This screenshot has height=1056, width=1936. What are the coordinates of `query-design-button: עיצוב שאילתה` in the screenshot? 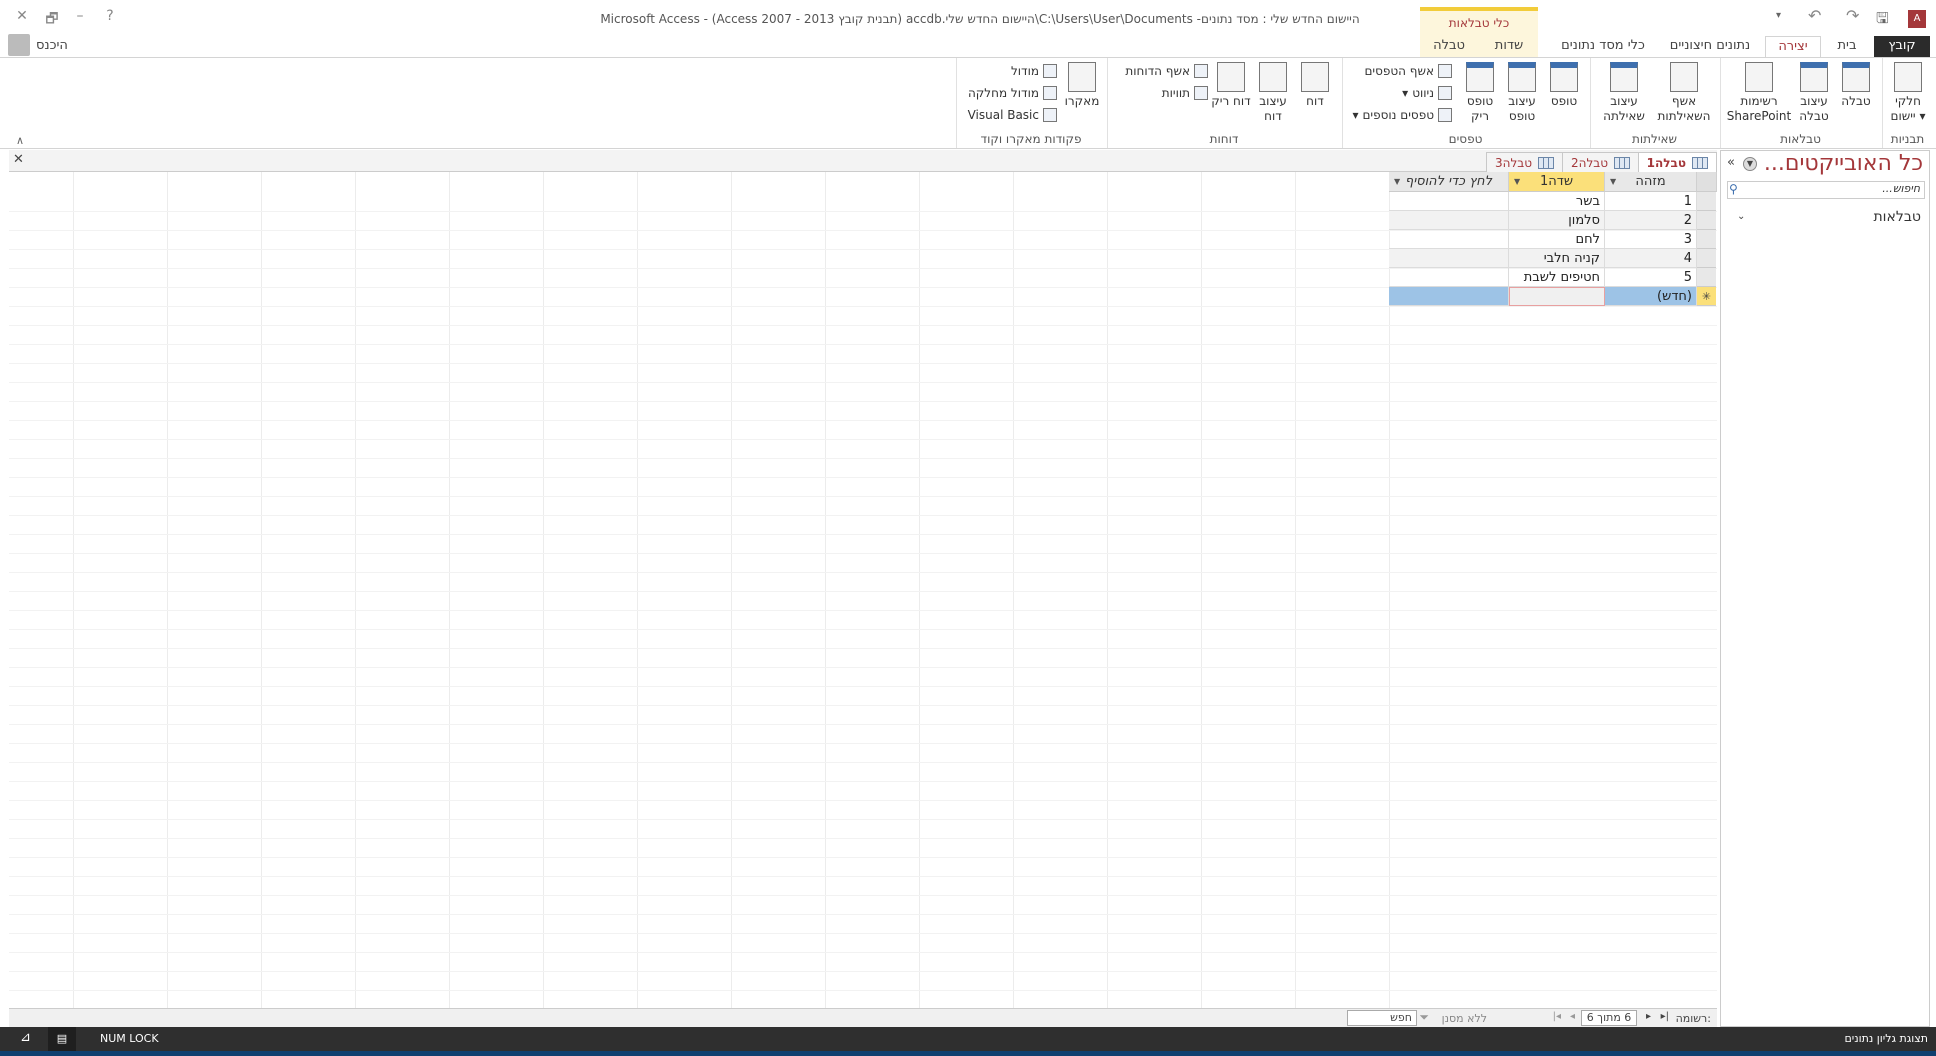 It's located at (1624, 93).